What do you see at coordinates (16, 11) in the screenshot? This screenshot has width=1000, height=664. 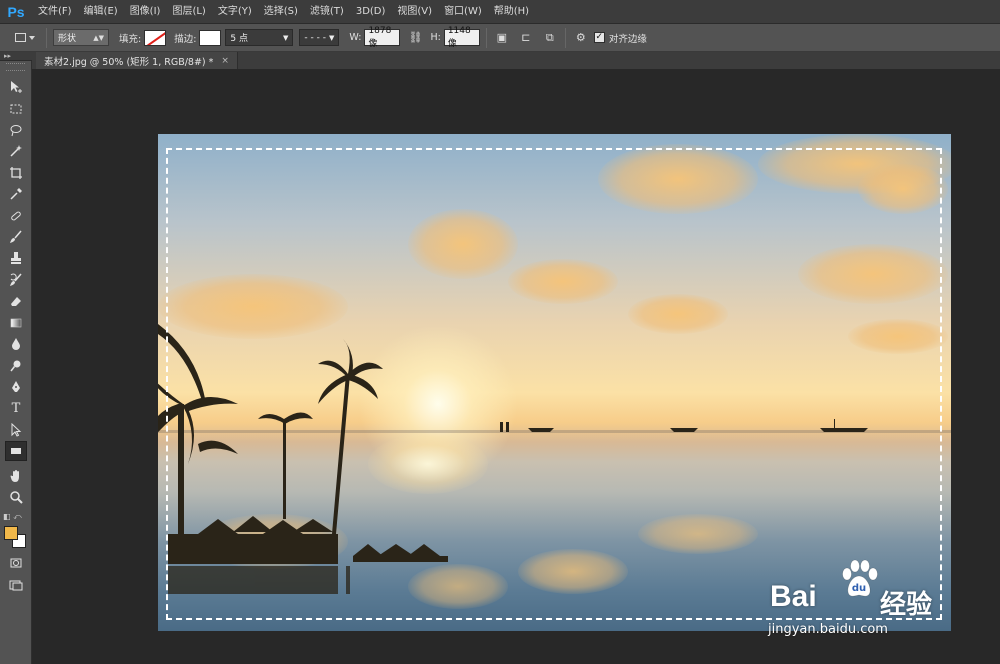 I see `photoshop-logo-icon: Ps` at bounding box center [16, 11].